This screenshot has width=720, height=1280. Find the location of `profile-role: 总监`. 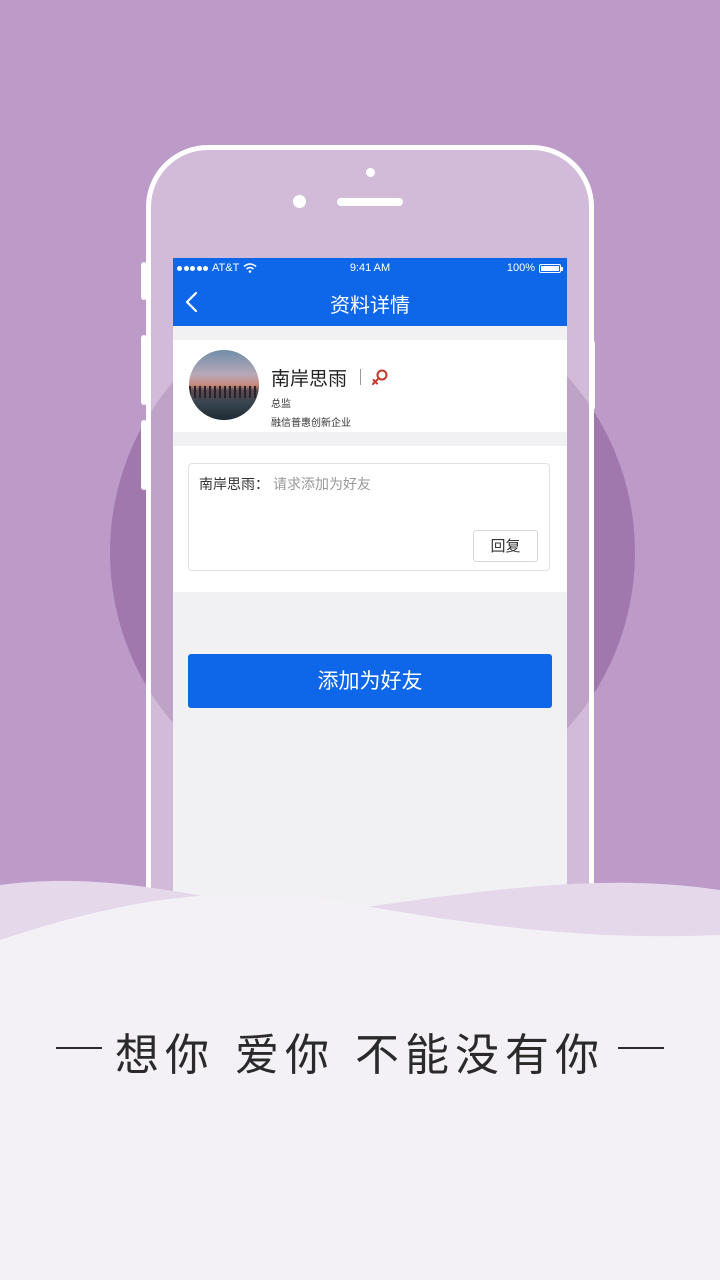

profile-role: 总监 is located at coordinates (281, 404).